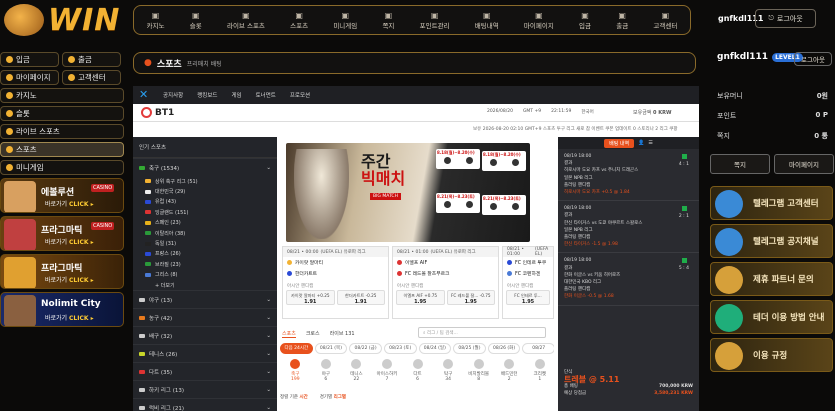 This screenshot has height=411, width=835. Describe the element at coordinates (205, 233) in the screenshot. I see `sport-nav-item: 이탈리아 (38)` at that location.